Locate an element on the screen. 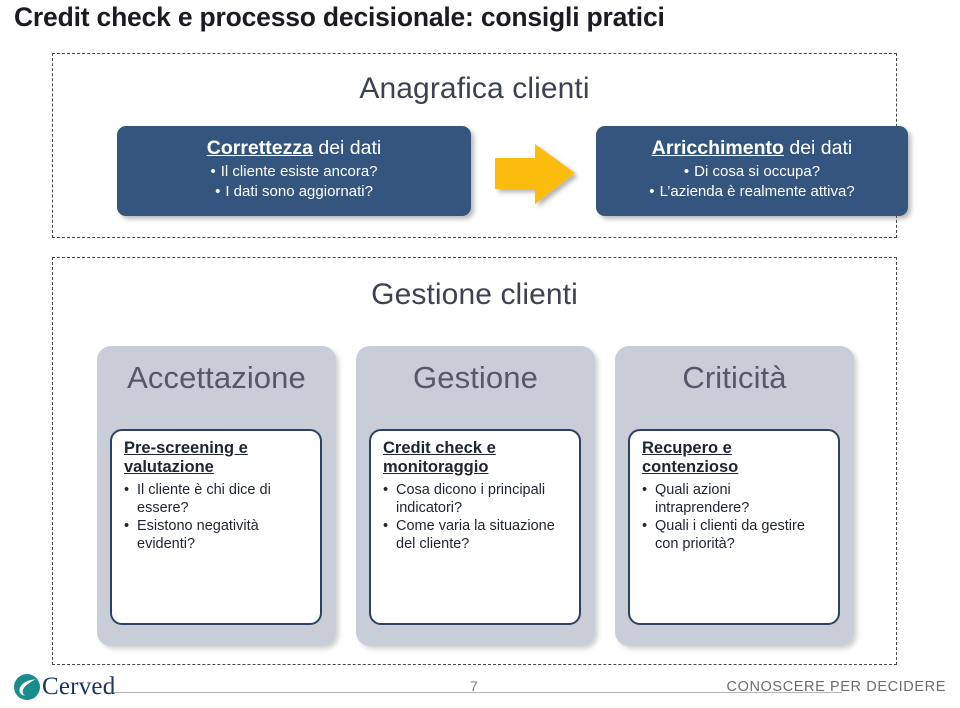  list-item: Come varia la situazione del cliente? is located at coordinates (476, 535).